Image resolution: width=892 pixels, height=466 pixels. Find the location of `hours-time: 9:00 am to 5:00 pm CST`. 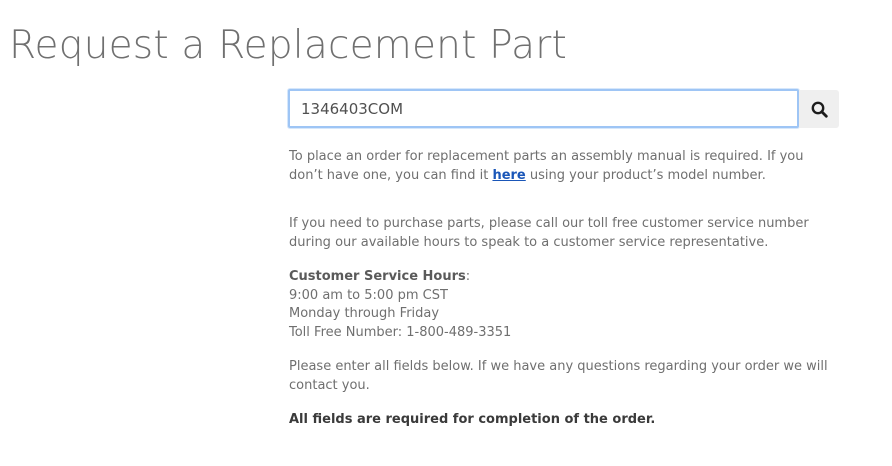

hours-time: 9:00 am to 5:00 pm CST is located at coordinates (368, 295).